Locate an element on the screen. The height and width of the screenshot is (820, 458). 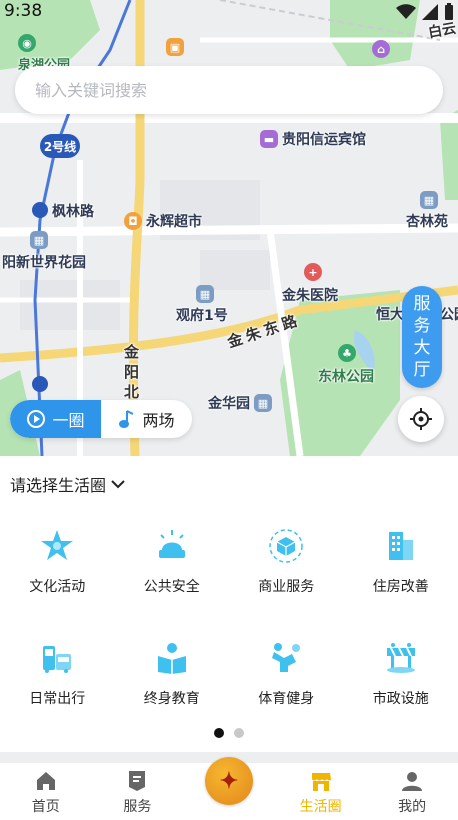
life-circle-selector: 请选择生活圈 is located at coordinates (68, 484).